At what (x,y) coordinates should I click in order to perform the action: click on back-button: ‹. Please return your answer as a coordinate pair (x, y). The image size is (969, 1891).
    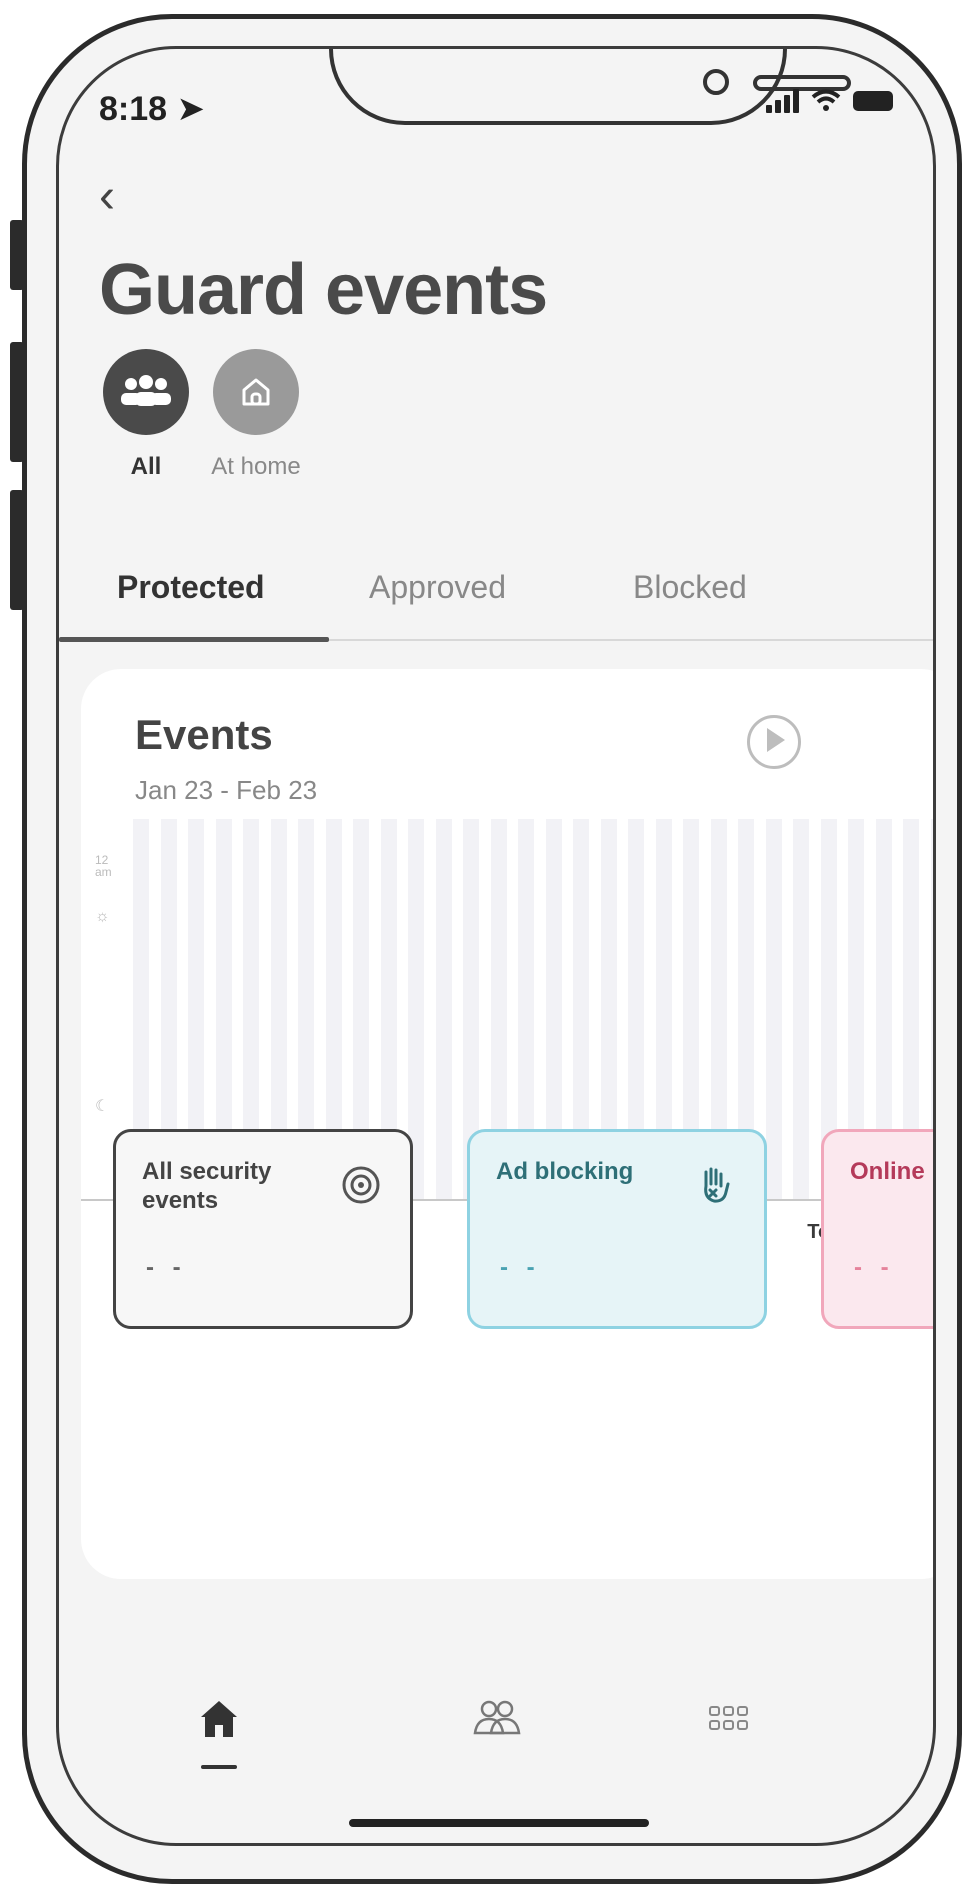
    Looking at the image, I should click on (107, 196).